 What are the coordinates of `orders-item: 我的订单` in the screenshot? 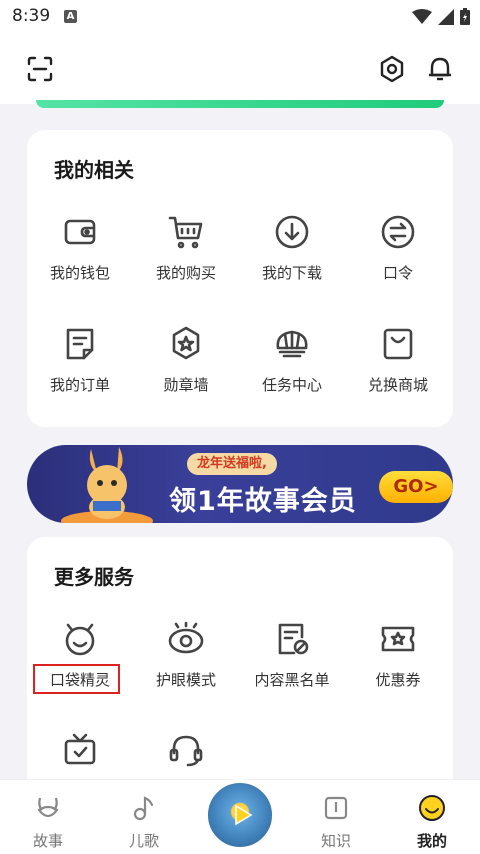 It's located at (80, 359).